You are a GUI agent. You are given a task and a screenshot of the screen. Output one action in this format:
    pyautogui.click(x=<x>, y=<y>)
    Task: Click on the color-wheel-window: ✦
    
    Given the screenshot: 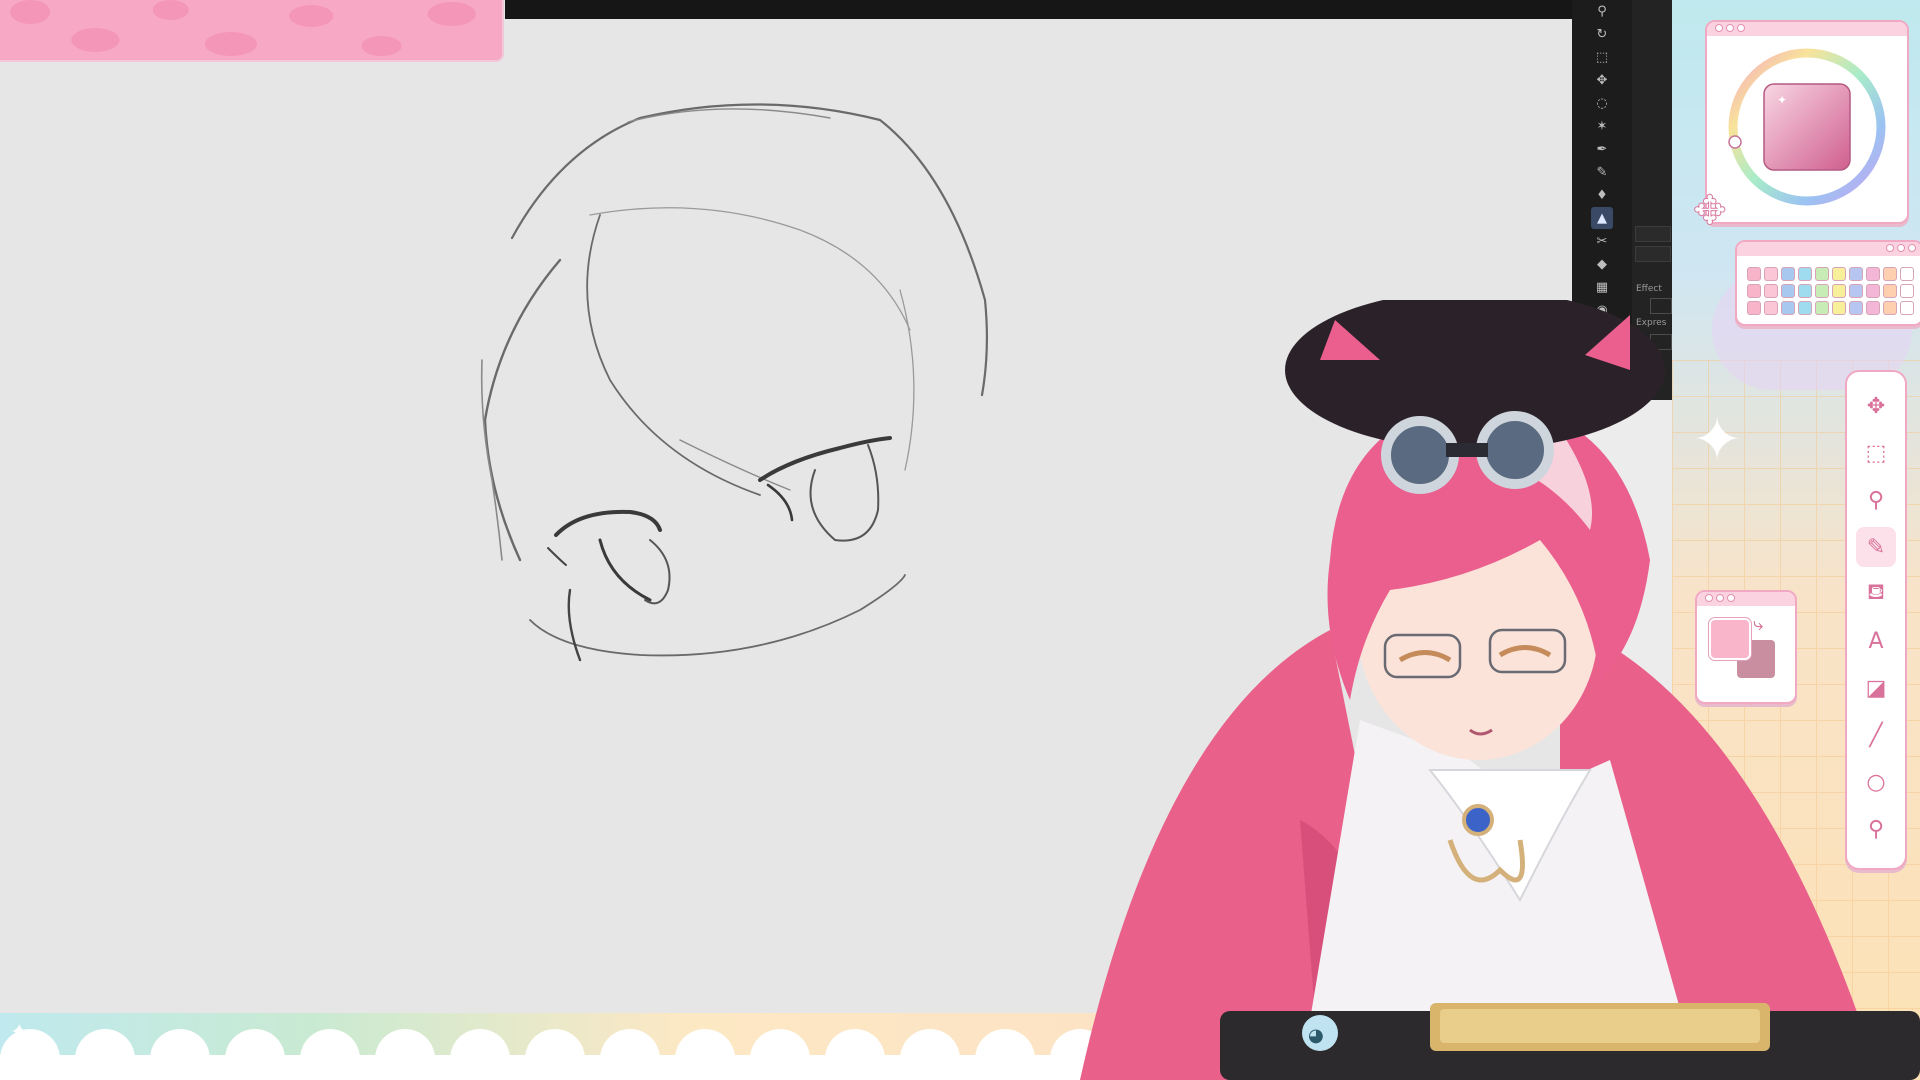 What is the action you would take?
    pyautogui.click(x=1807, y=122)
    